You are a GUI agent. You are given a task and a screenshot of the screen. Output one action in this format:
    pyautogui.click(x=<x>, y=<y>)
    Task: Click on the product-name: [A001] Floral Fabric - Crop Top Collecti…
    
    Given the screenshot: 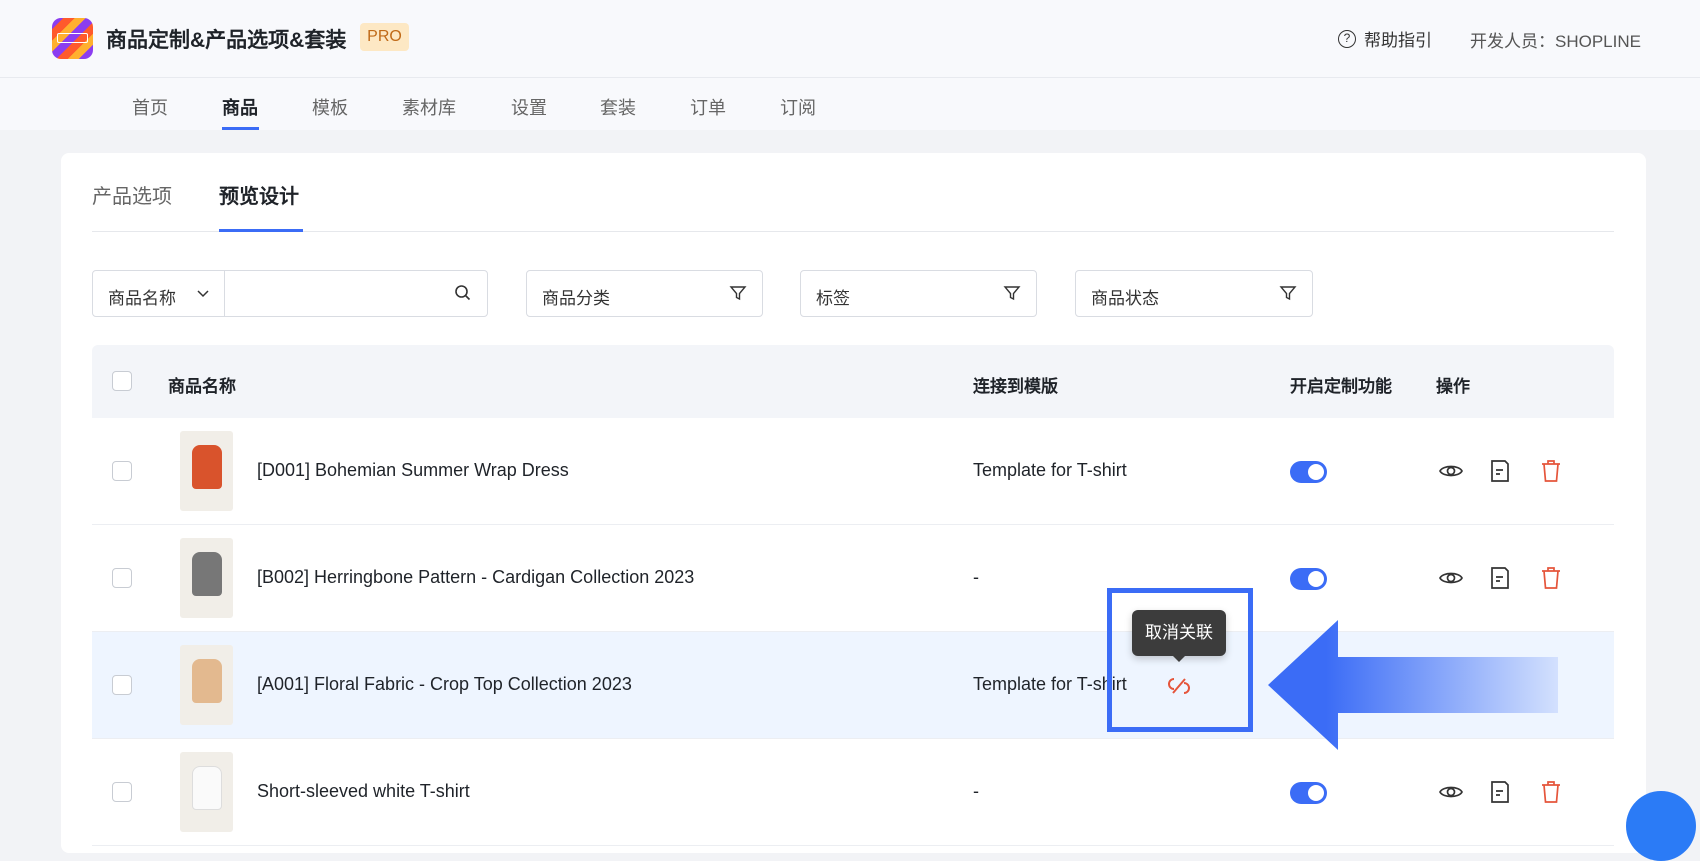 What is the action you would take?
    pyautogui.click(x=444, y=684)
    